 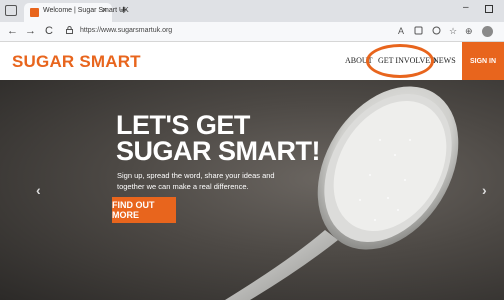 I want to click on window-maximize-button, so click(x=489, y=9).